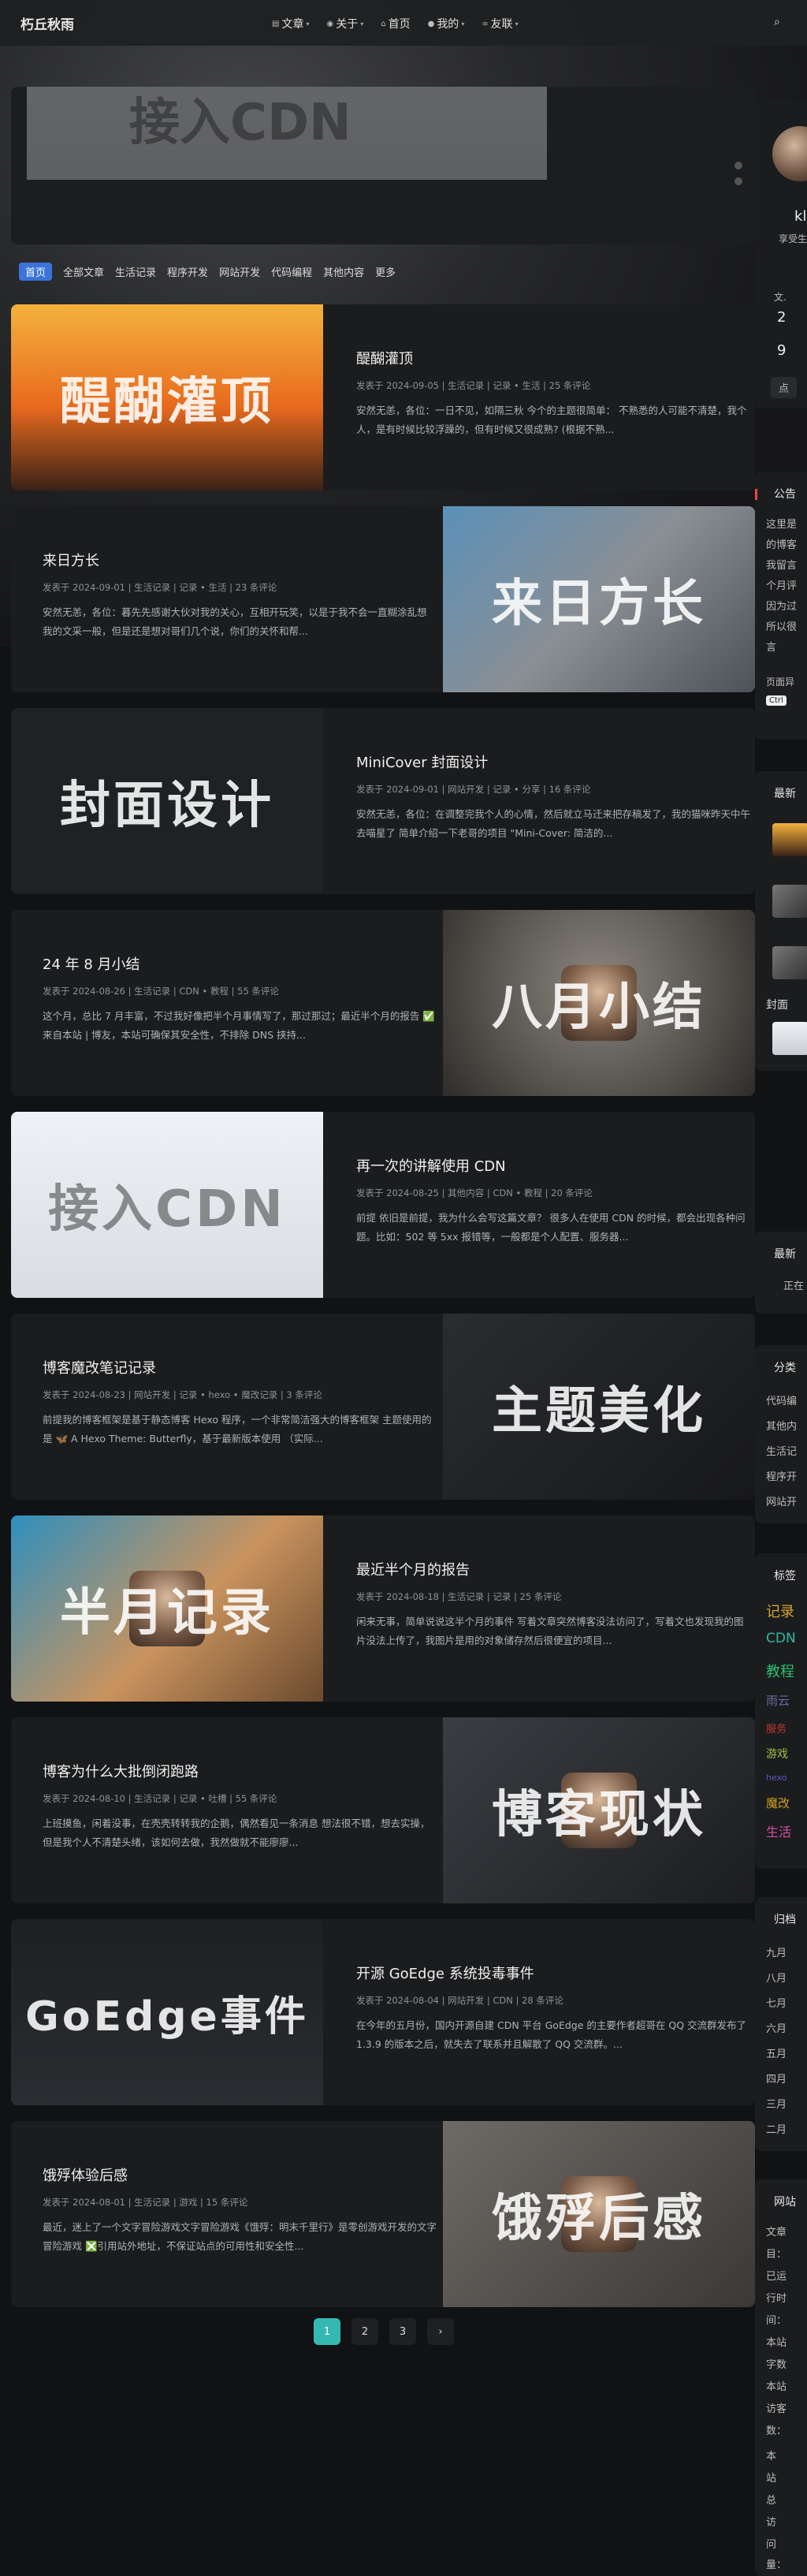  I want to click on post-cover: 来日方长, so click(599, 599).